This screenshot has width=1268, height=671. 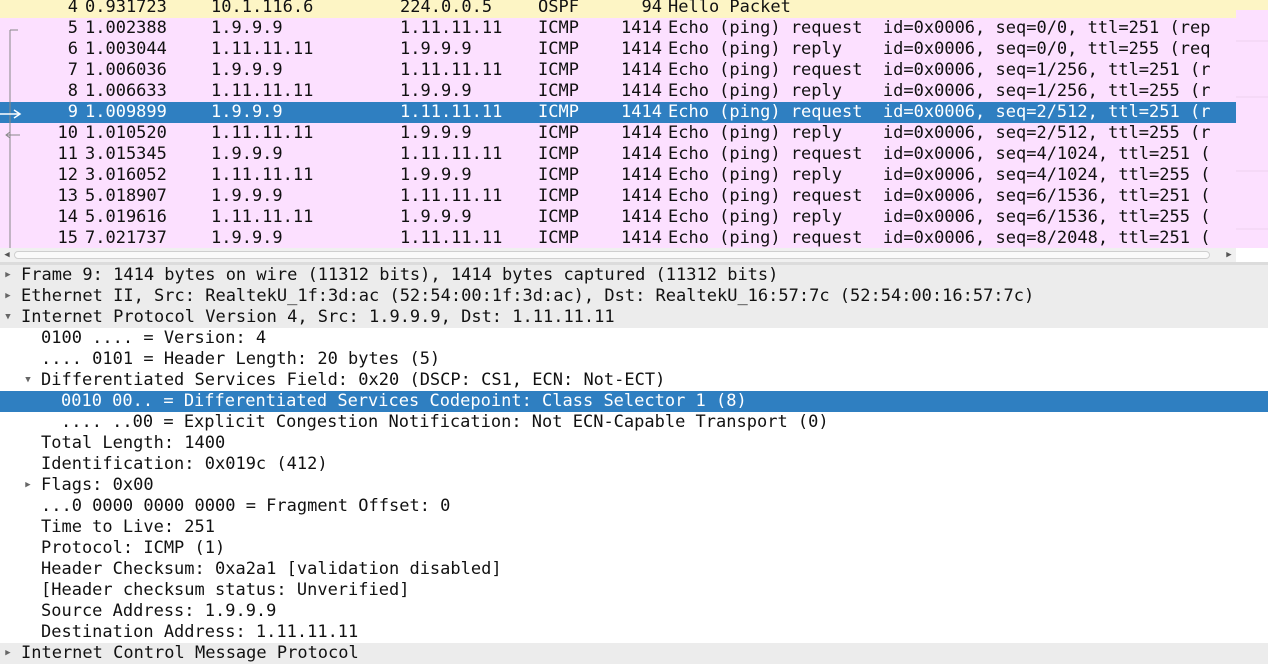 What do you see at coordinates (190, 653) in the screenshot?
I see `tree-item-label: Internet Control Message Protocol` at bounding box center [190, 653].